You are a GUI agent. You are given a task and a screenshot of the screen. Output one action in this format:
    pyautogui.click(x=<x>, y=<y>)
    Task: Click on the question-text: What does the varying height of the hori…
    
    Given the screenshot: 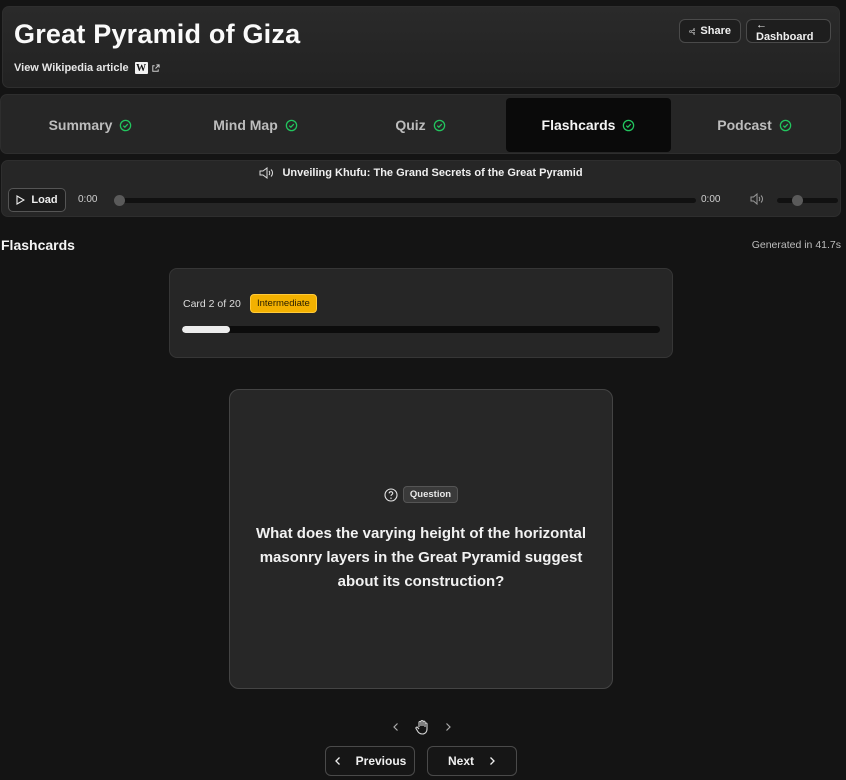 What is the action you would take?
    pyautogui.click(x=420, y=557)
    